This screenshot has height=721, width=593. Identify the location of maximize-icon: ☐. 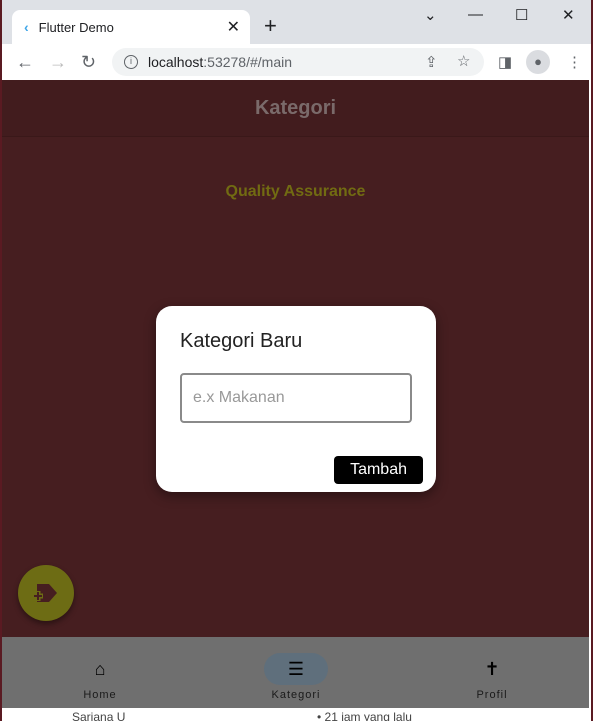
(521, 15).